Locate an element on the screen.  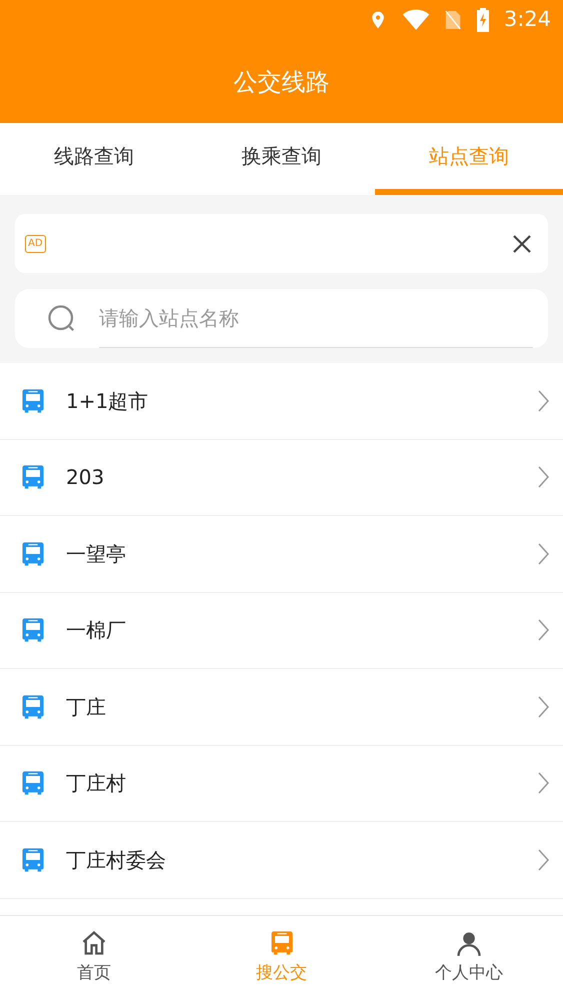
station-name: 丁庄村 is located at coordinates (96, 784).